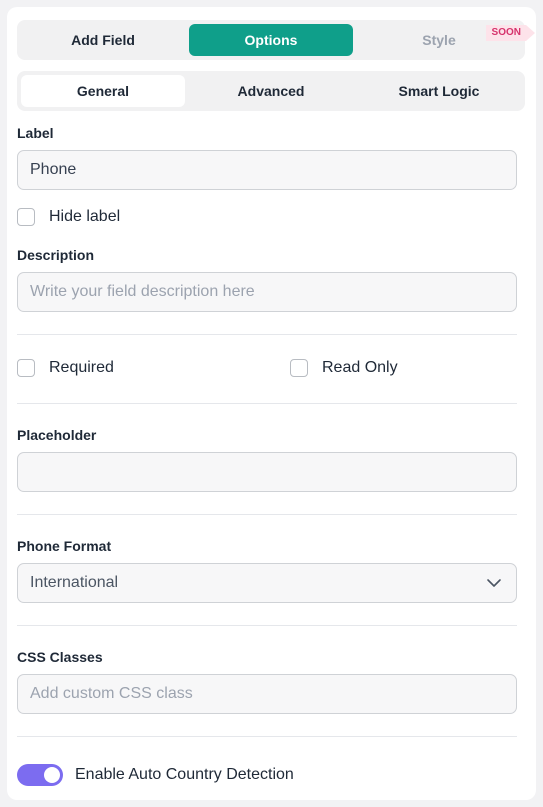 This screenshot has height=807, width=543. I want to click on toggle-knob, so click(52, 775).